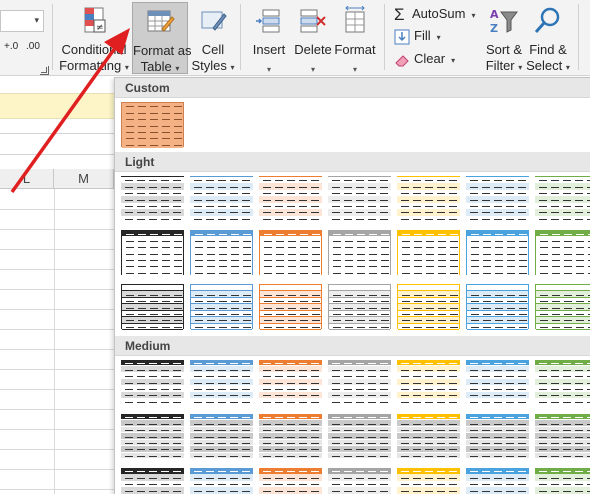  I want to click on annotation-arrow-shaft, so click(63, 120).